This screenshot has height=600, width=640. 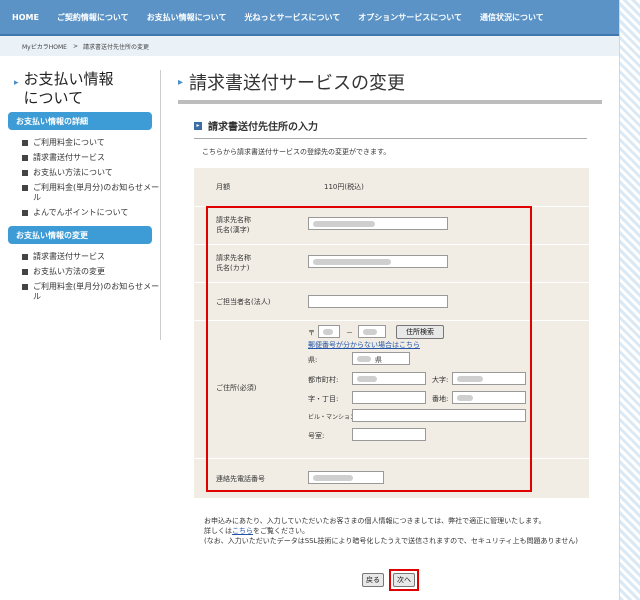 What do you see at coordinates (344, 187) in the screenshot?
I see `monthly-fee-value: 110円(税込)` at bounding box center [344, 187].